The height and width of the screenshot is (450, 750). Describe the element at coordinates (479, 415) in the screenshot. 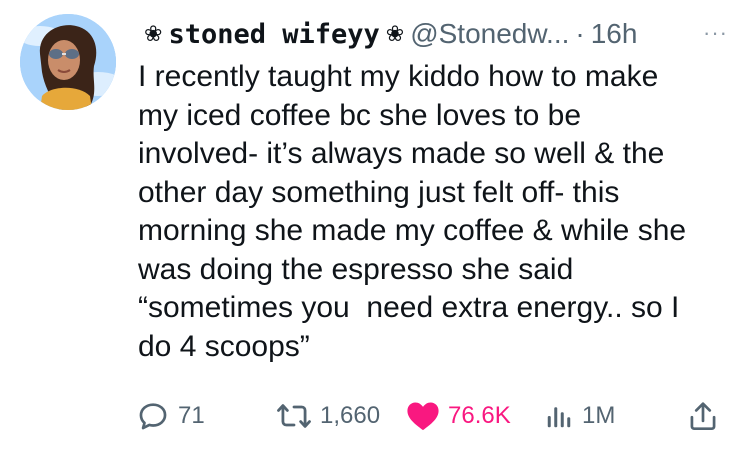

I see `like-count: 76.6K` at that location.